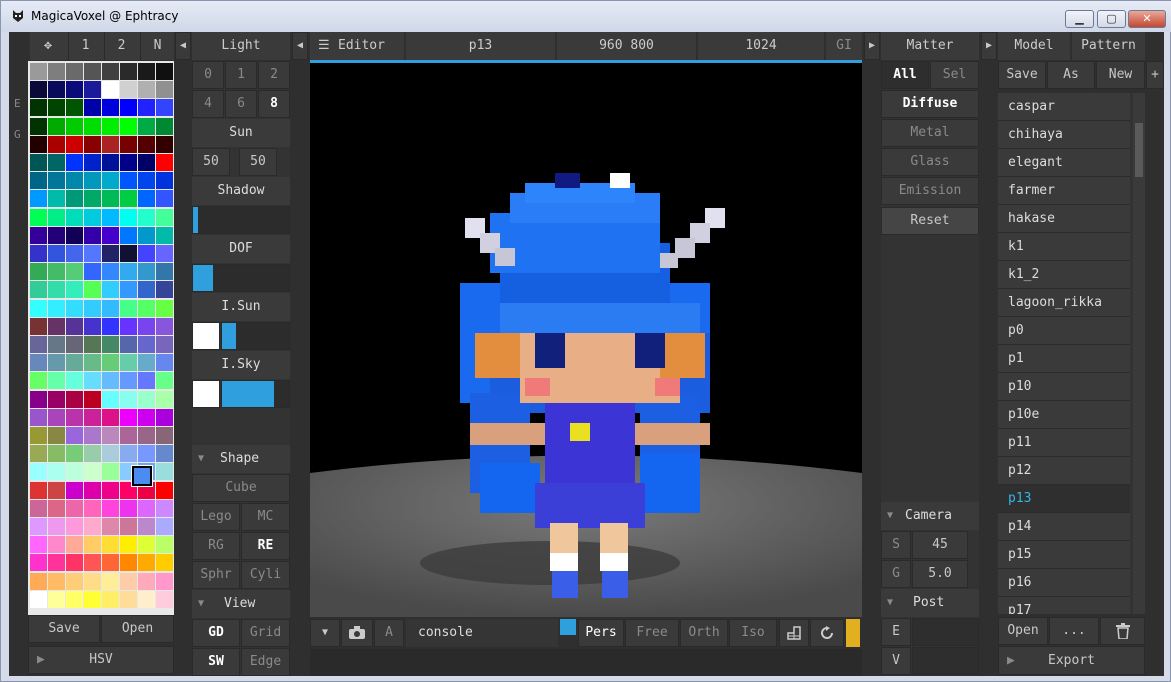 This screenshot has width=1171, height=682. What do you see at coordinates (274, 75) in the screenshot?
I see `light-preset-2: 2` at bounding box center [274, 75].